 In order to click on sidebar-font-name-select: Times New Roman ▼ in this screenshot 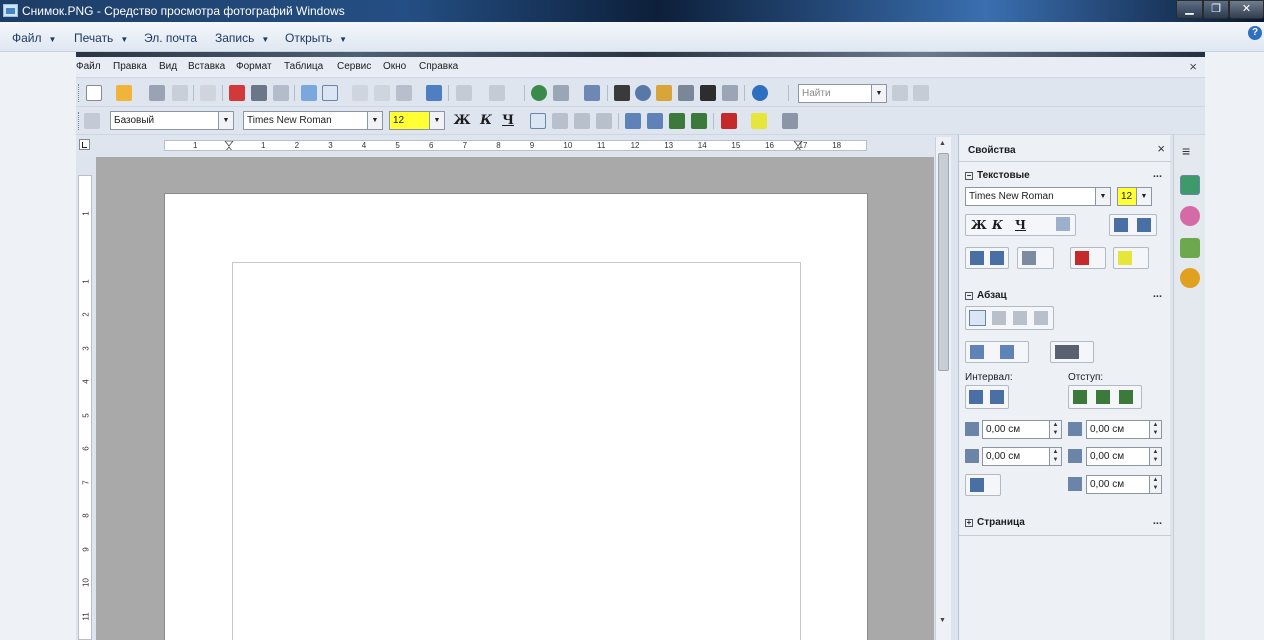, I will do `click(1038, 196)`.